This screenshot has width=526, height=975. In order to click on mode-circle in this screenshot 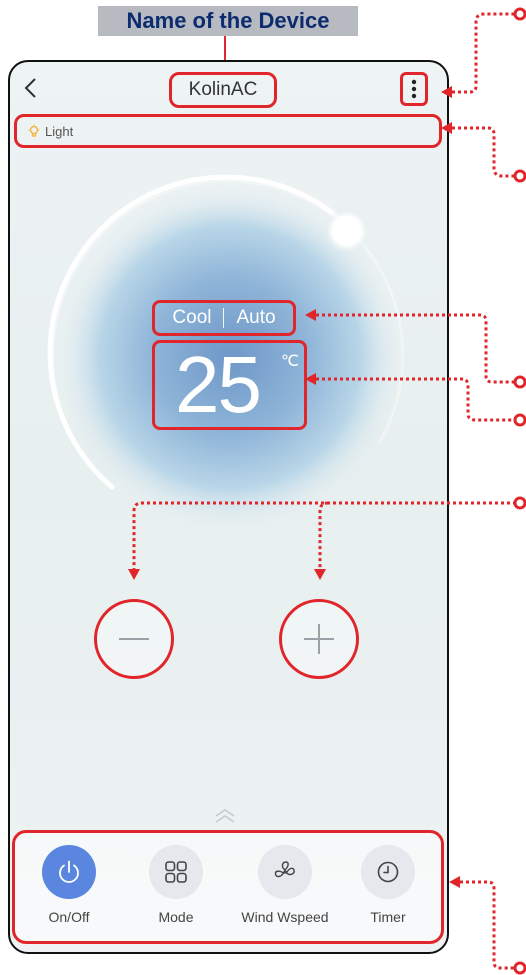, I will do `click(176, 872)`.